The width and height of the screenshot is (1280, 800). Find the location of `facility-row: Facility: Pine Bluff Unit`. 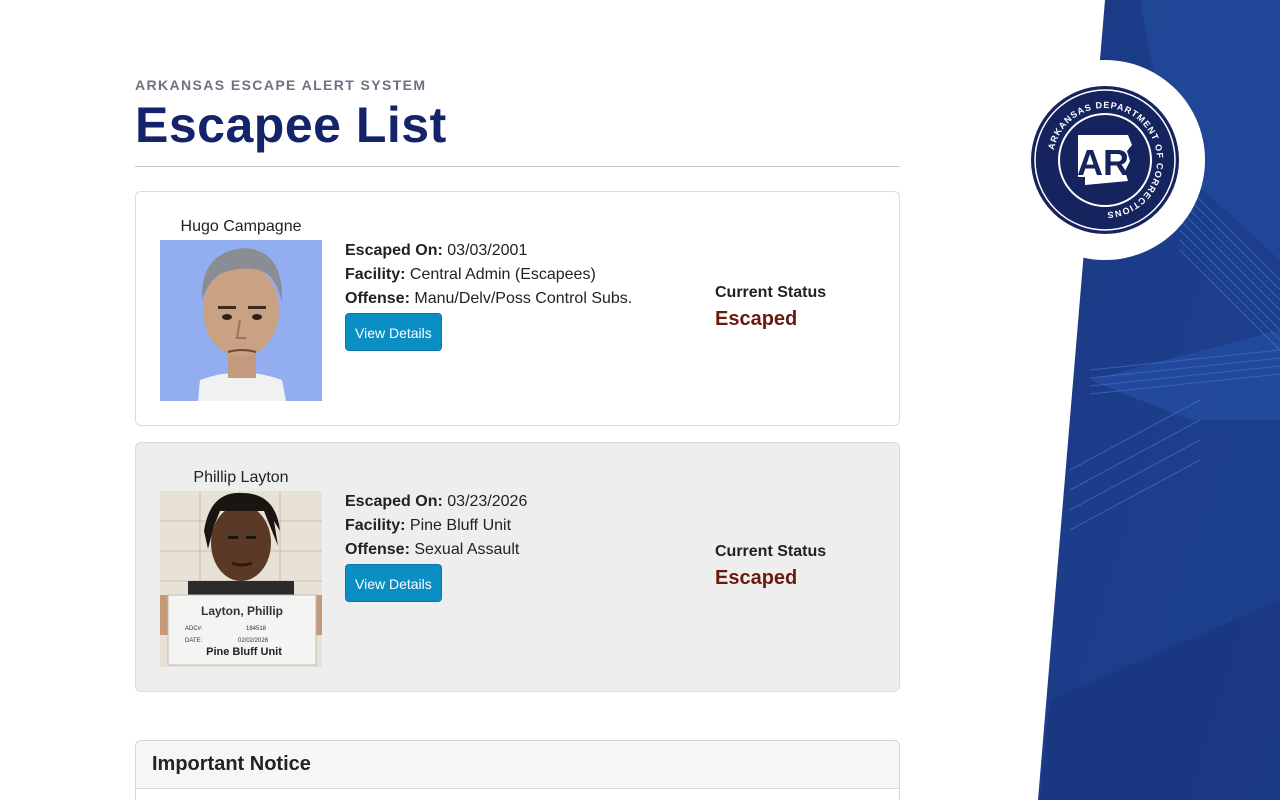

facility-row: Facility: Pine Bluff Unit is located at coordinates (436, 526).